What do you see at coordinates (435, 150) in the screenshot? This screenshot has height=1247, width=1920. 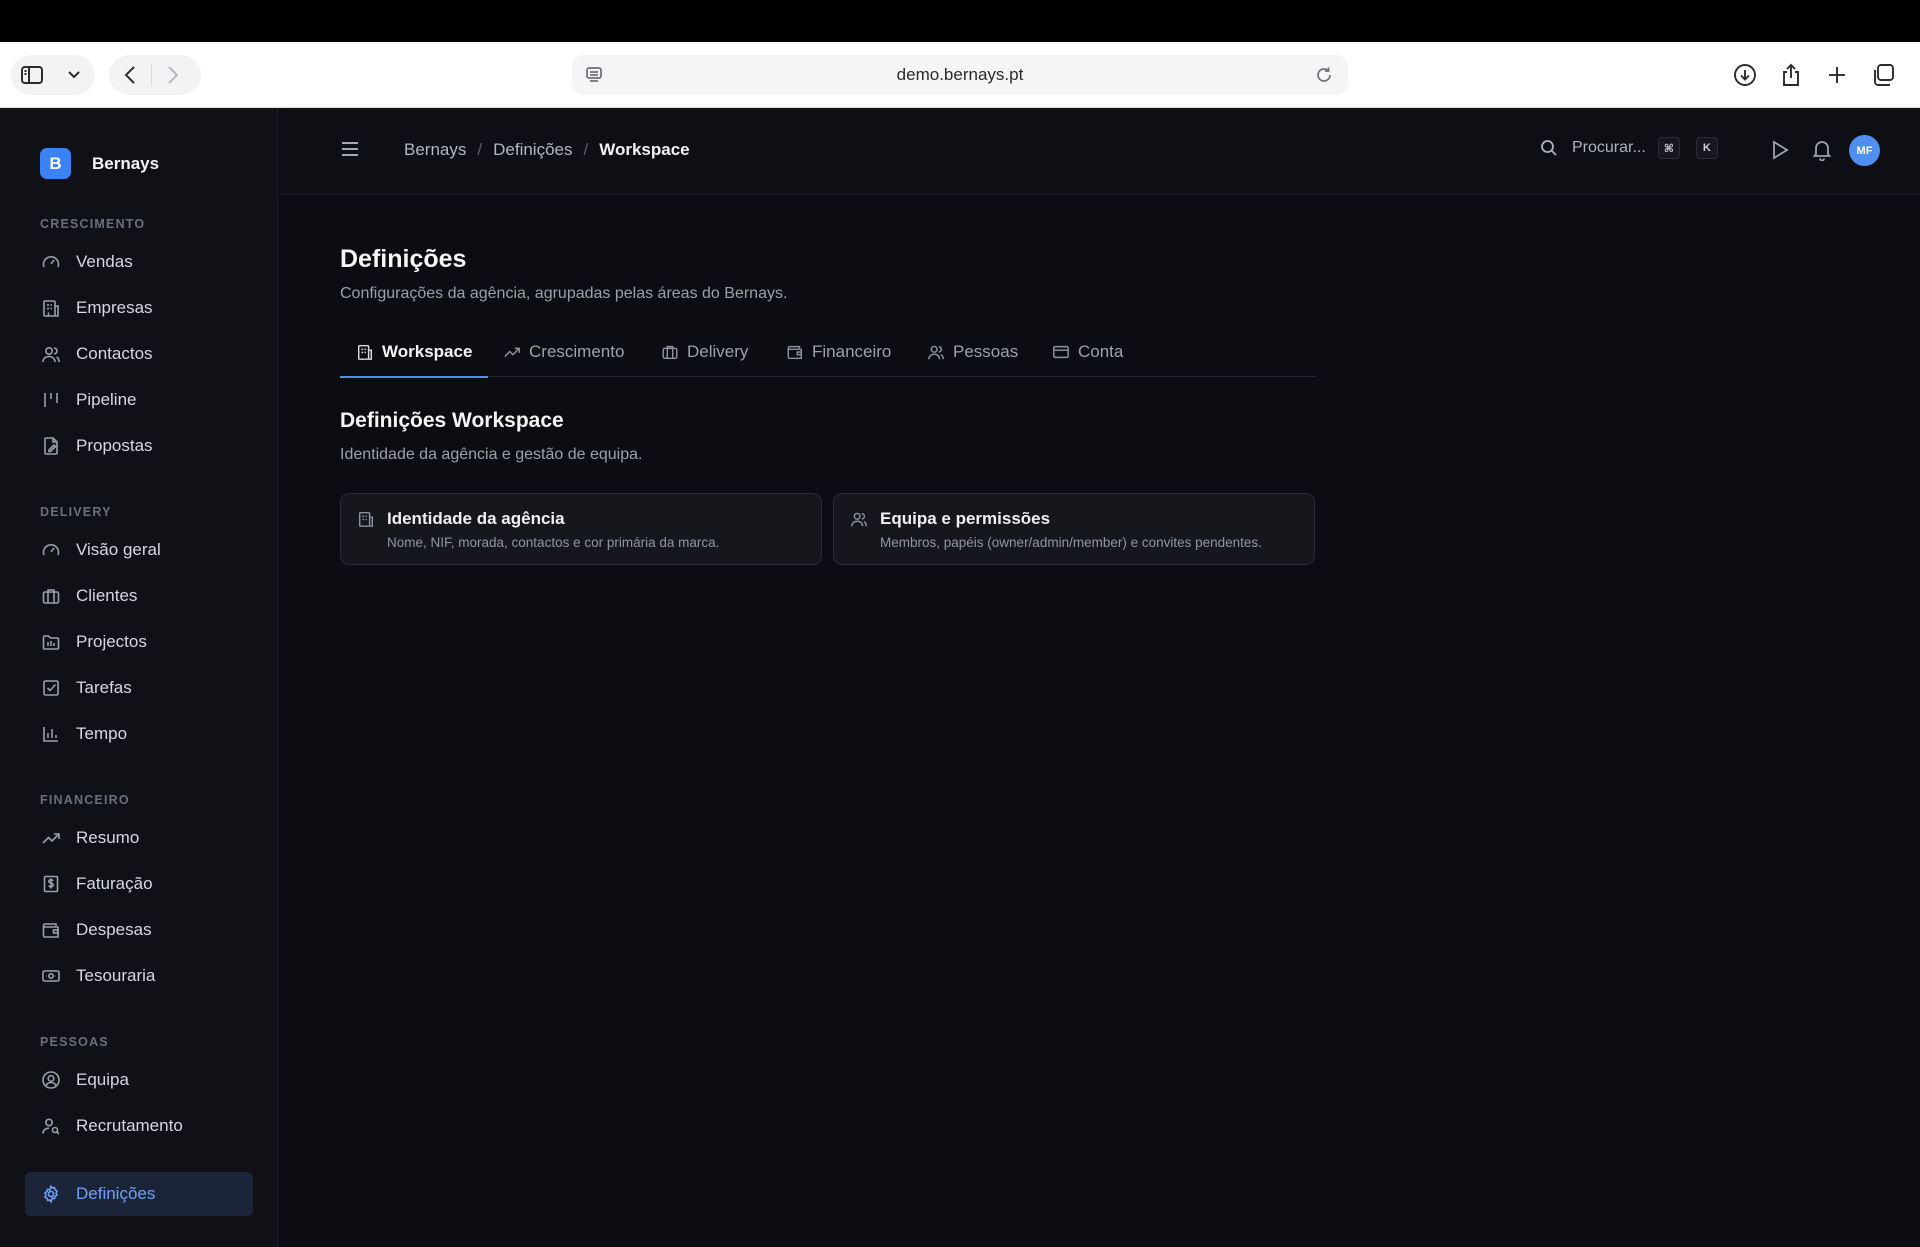 I see `breadcrumb-item: Bernays` at bounding box center [435, 150].